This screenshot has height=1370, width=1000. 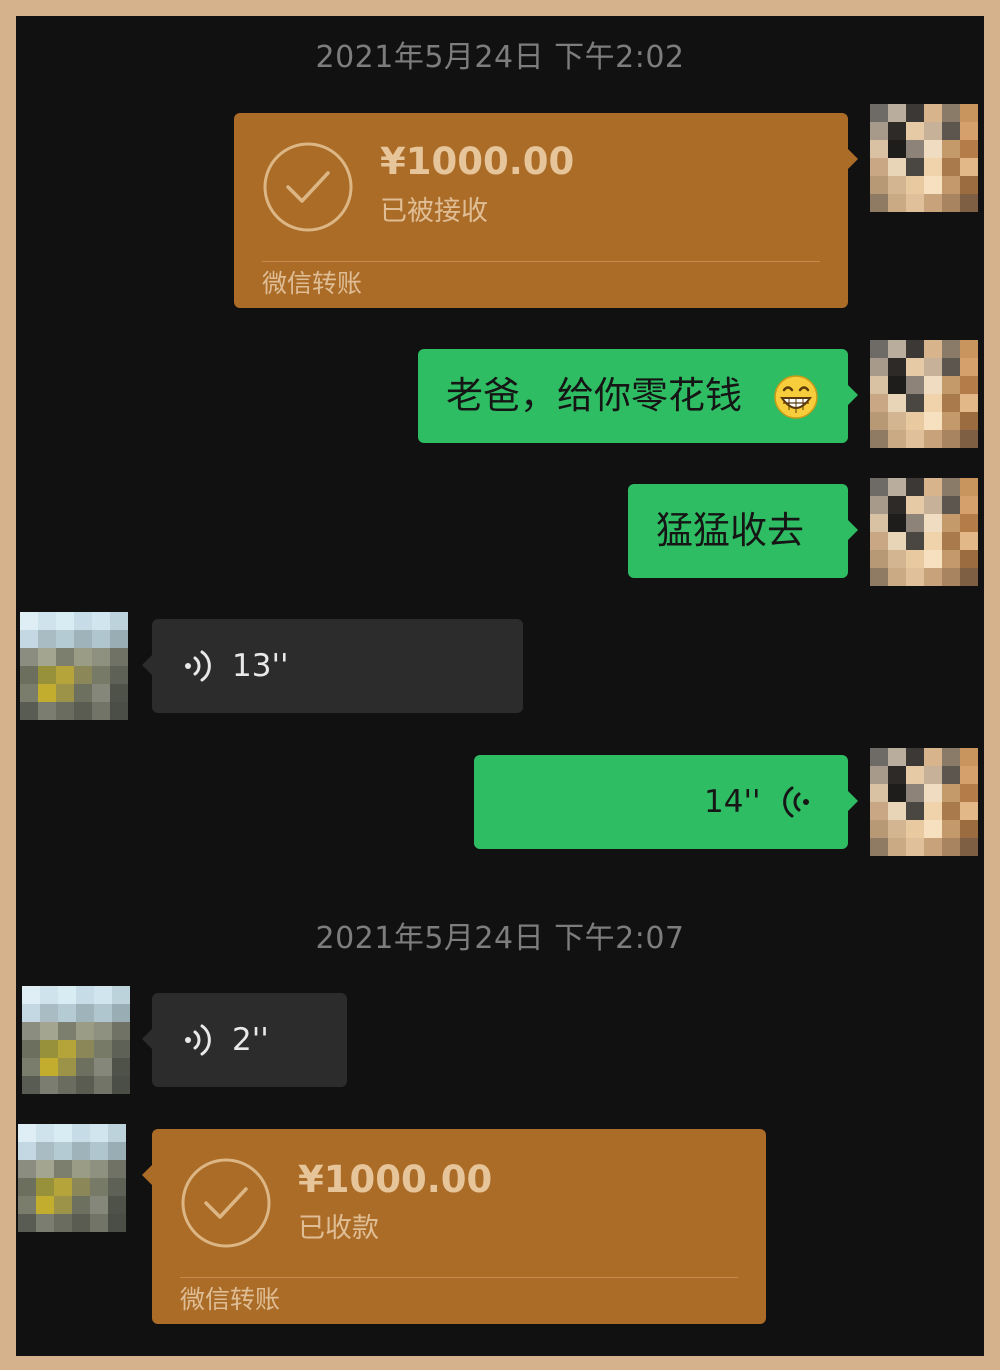 What do you see at coordinates (500, 57) in the screenshot?
I see `timestamp: 2021年5月24日 下午2:02` at bounding box center [500, 57].